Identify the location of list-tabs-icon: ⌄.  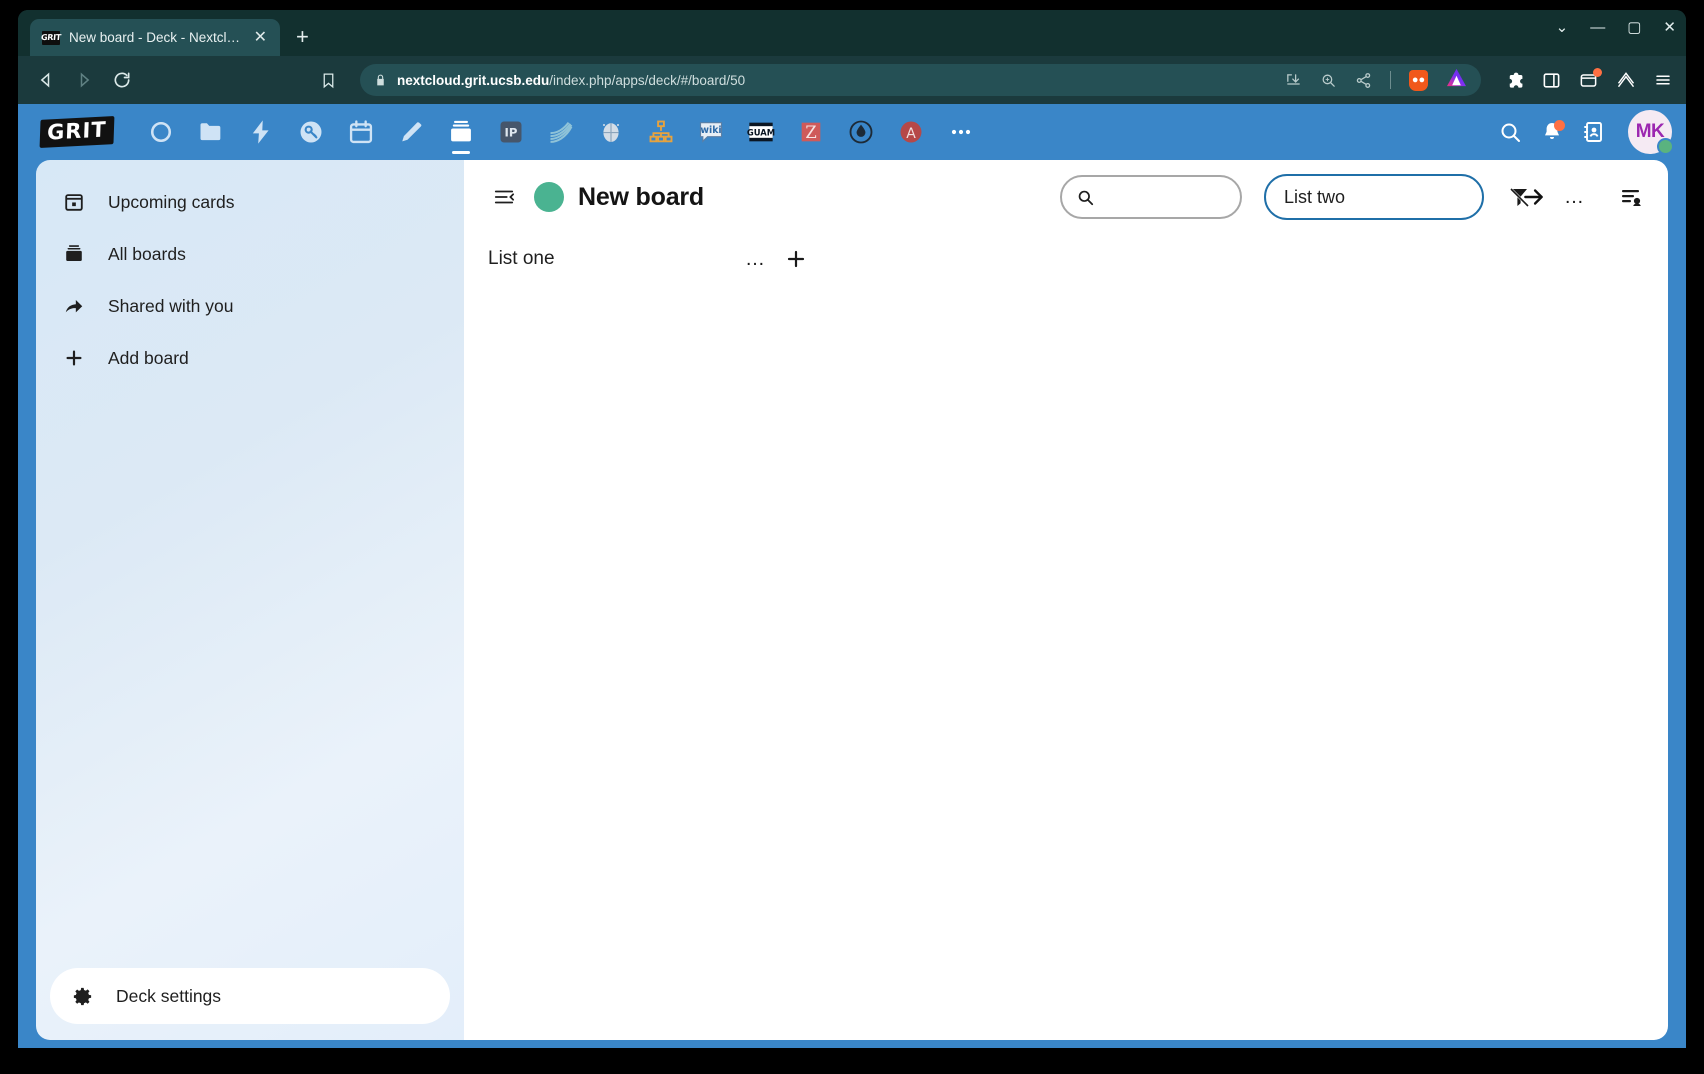
(1562, 27).